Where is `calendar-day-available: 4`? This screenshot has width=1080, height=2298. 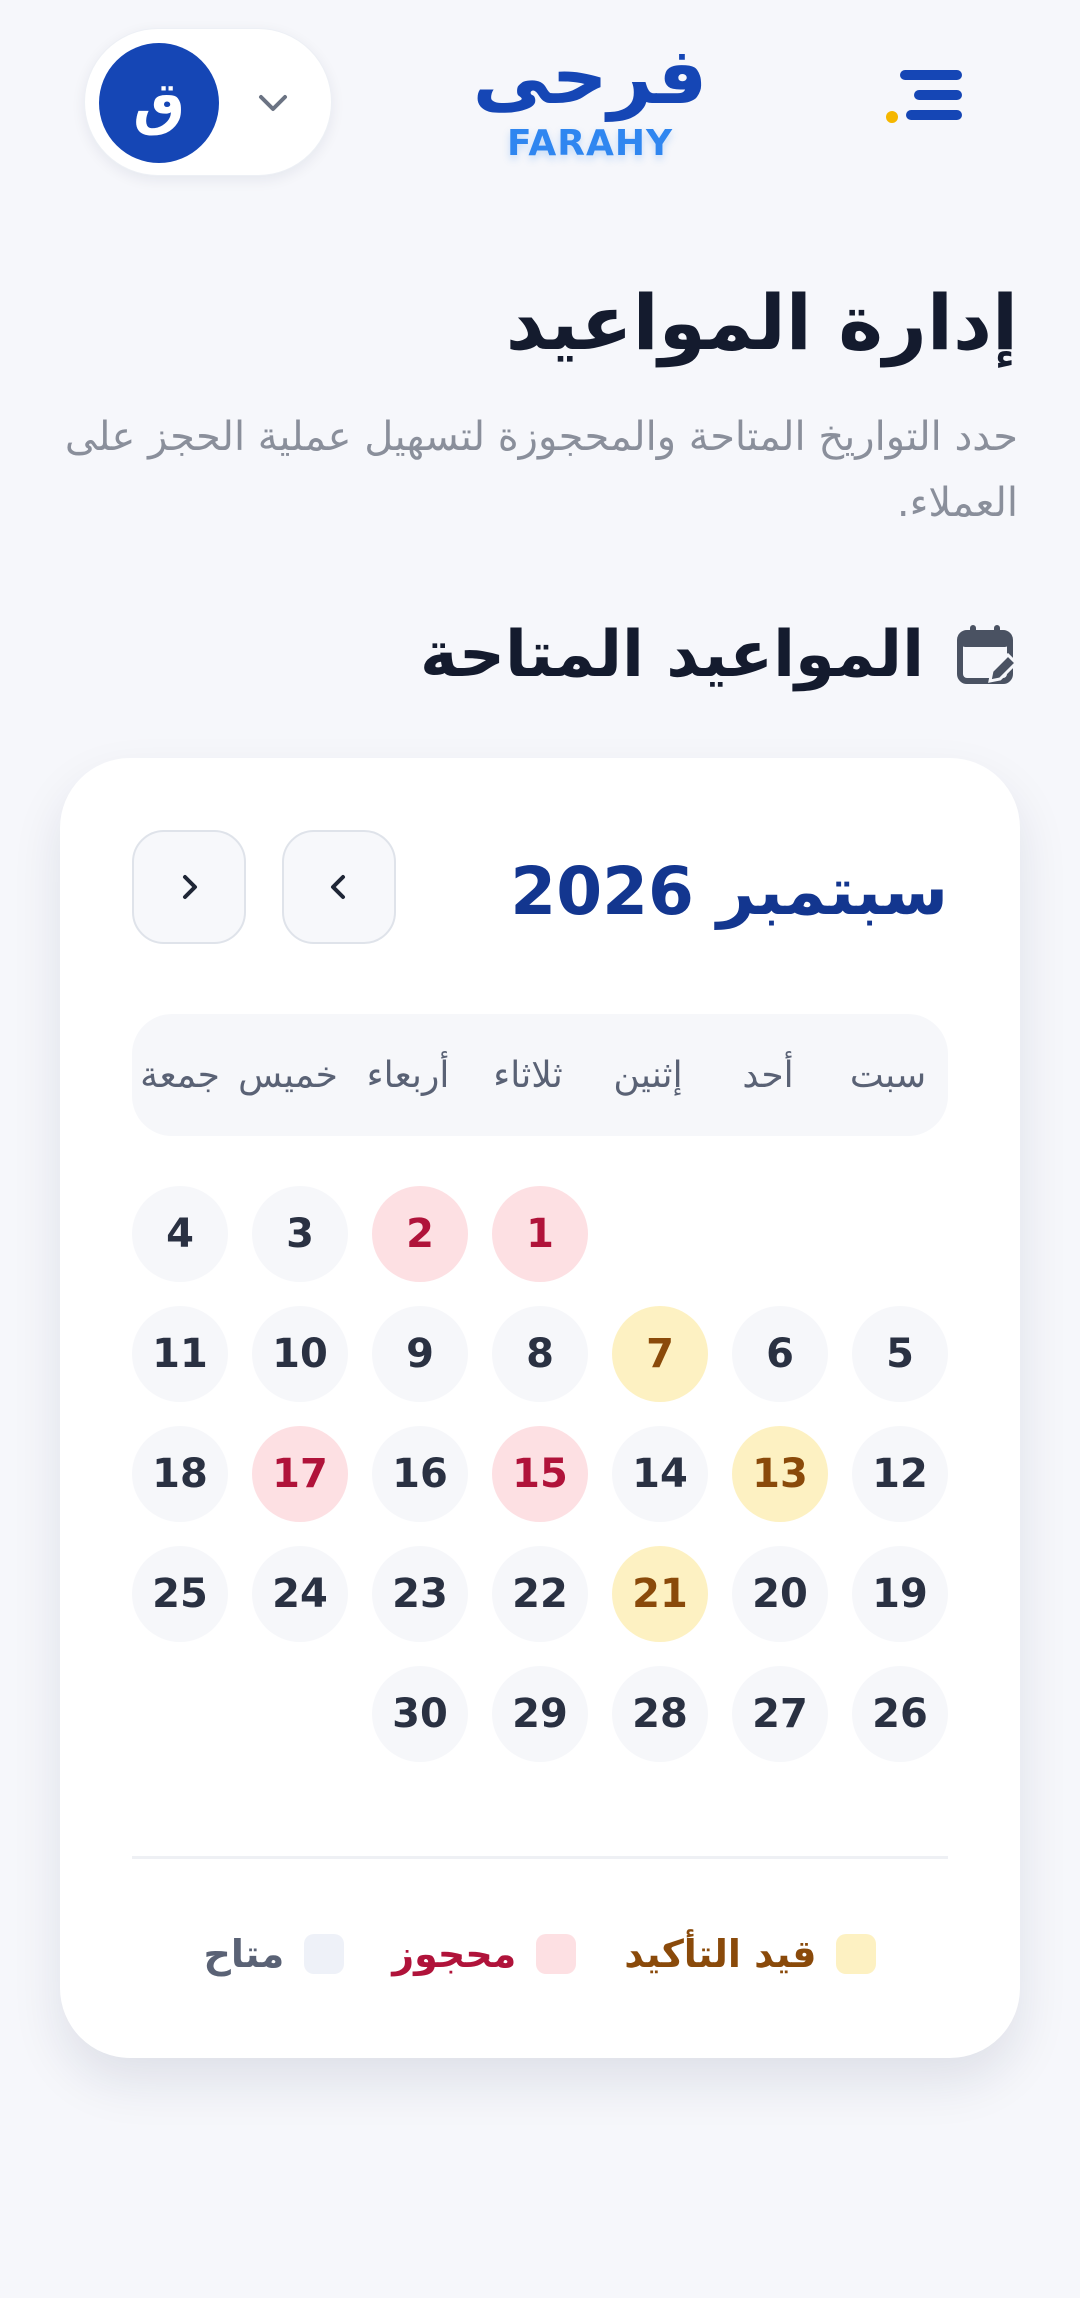 calendar-day-available: 4 is located at coordinates (180, 1234).